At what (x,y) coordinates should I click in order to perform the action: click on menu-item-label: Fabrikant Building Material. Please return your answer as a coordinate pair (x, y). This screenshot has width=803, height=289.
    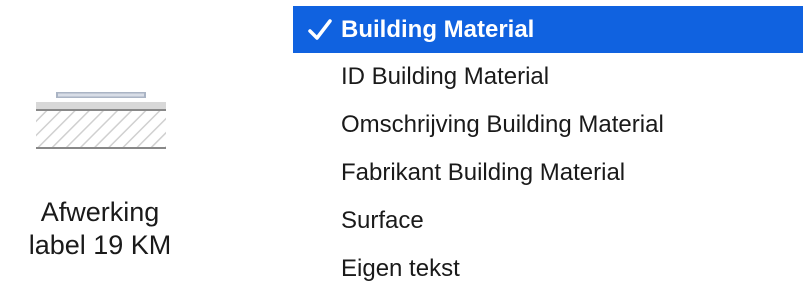
    Looking at the image, I should click on (483, 172).